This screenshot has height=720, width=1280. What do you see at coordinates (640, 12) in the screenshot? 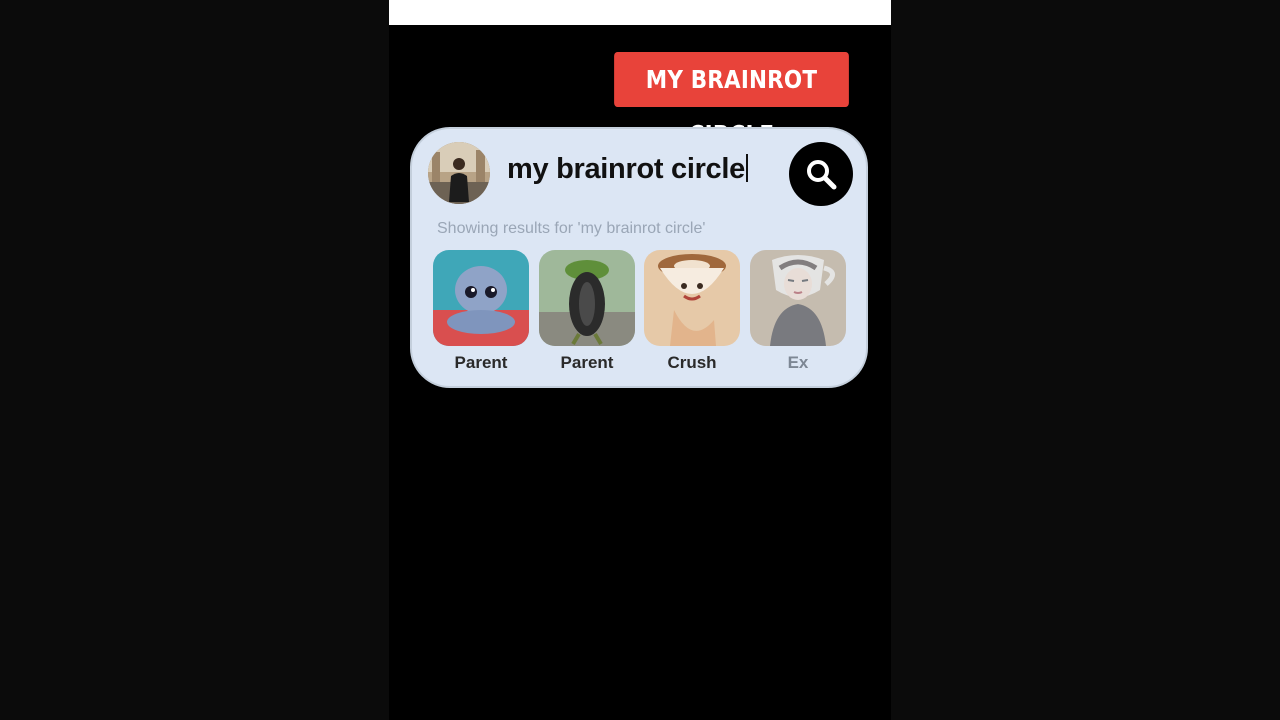
I see `top-bar` at bounding box center [640, 12].